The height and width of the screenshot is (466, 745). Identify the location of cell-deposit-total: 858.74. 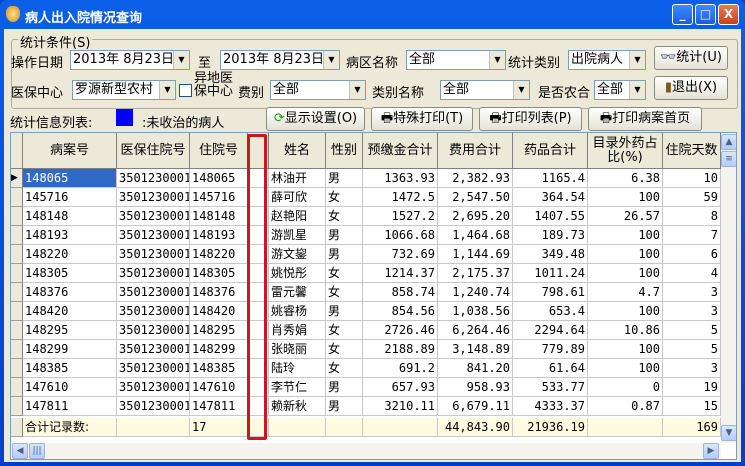
(400, 292).